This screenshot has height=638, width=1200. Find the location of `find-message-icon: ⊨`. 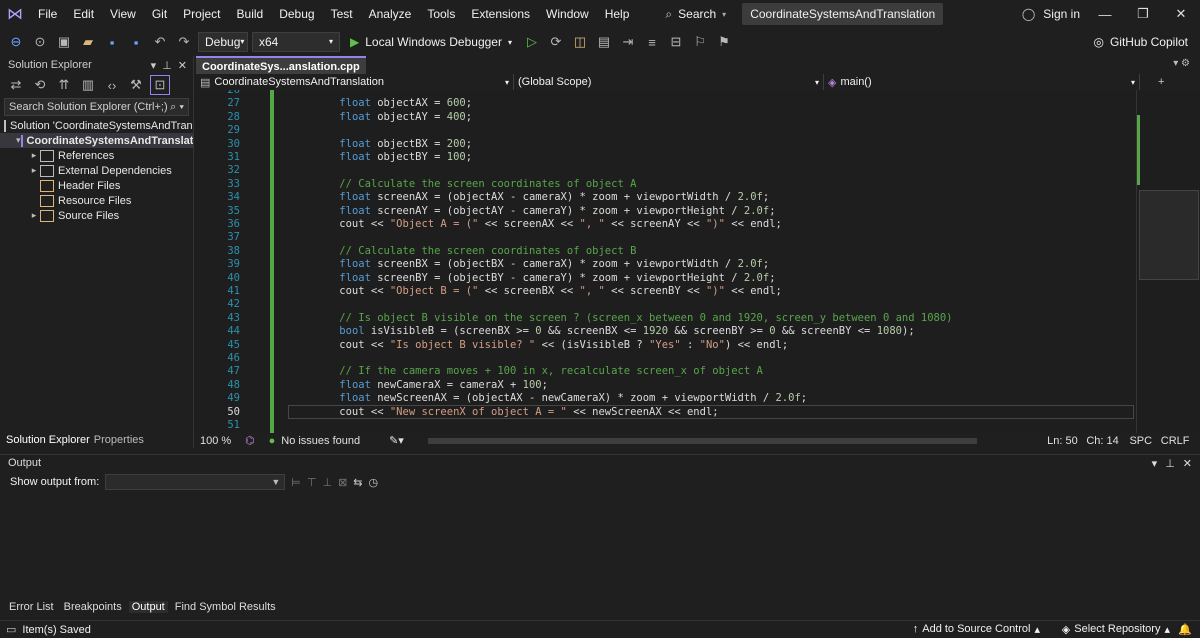

find-message-icon: ⊨ is located at coordinates (296, 482).